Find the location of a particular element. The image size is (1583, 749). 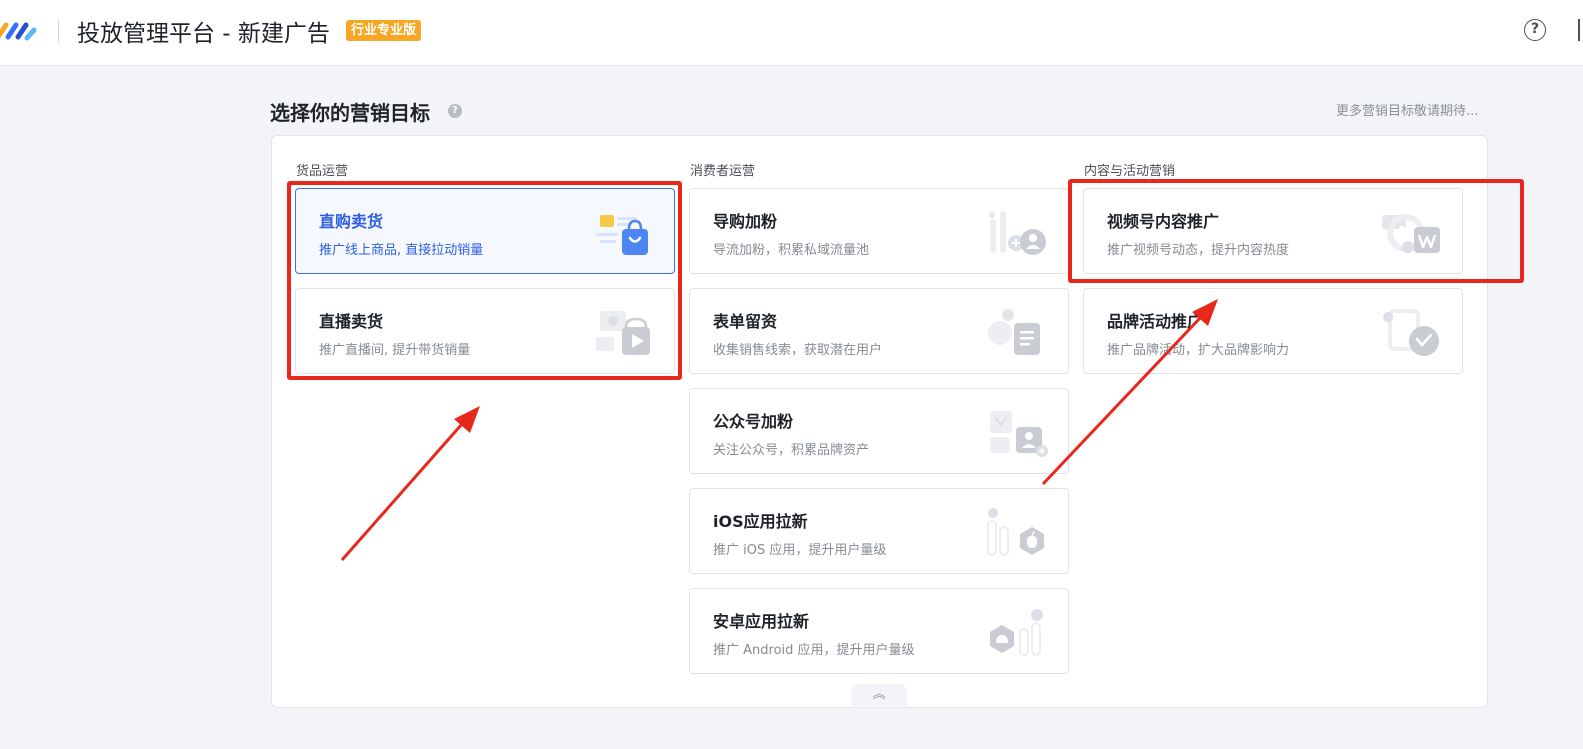

edge-divider is located at coordinates (1579, 30).